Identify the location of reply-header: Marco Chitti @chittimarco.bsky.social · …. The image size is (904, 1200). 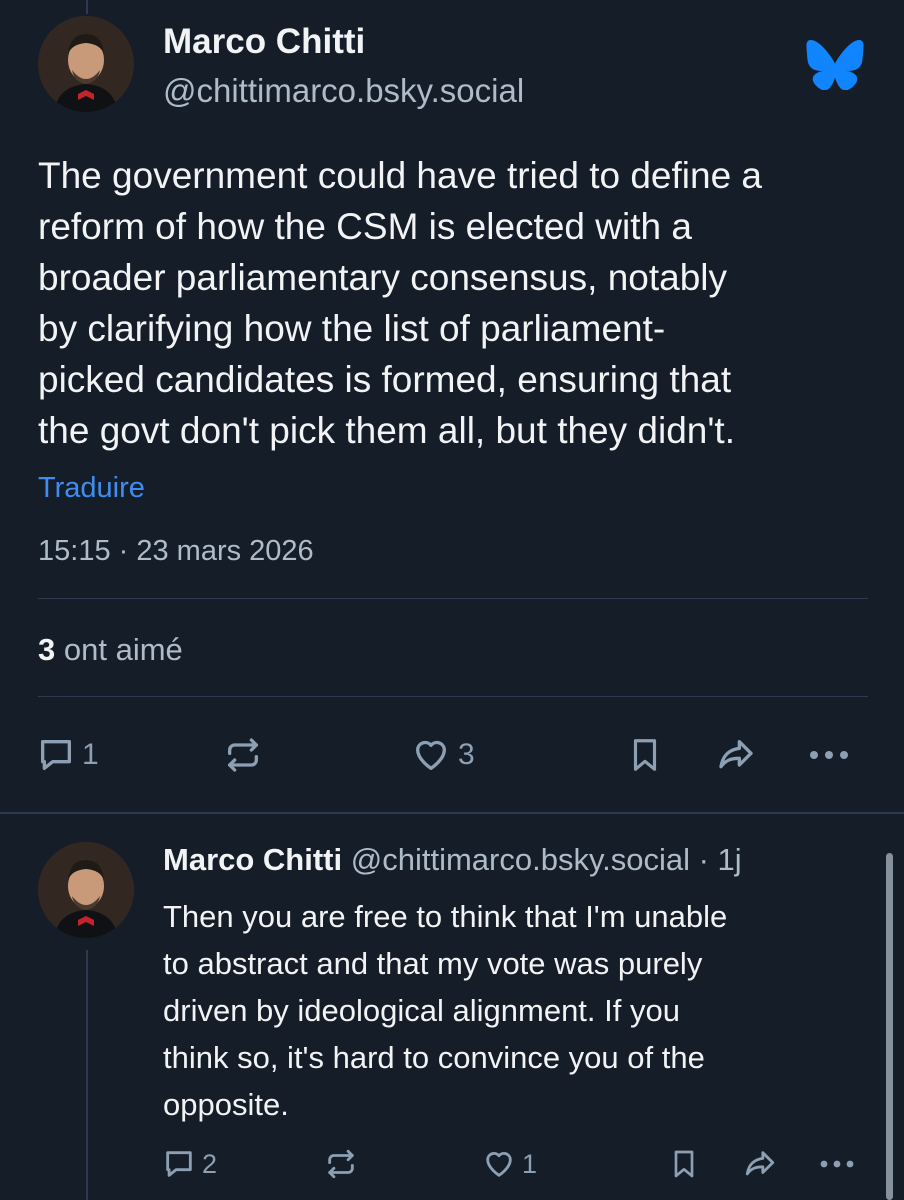
(452, 860).